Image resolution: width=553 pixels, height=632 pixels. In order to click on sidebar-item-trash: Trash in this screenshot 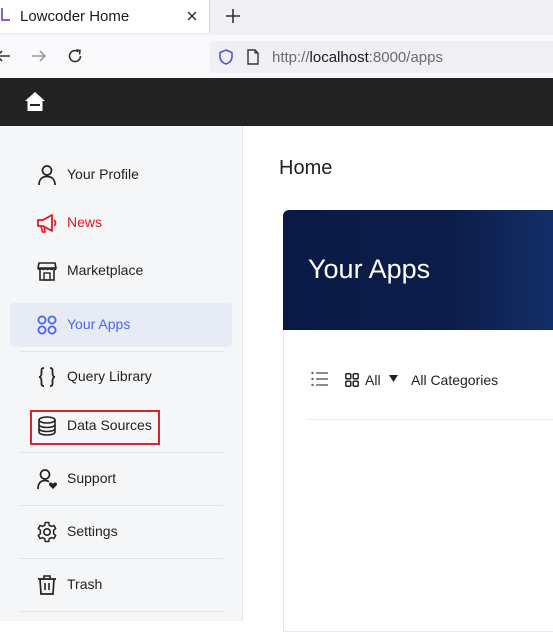, I will do `click(121, 585)`.